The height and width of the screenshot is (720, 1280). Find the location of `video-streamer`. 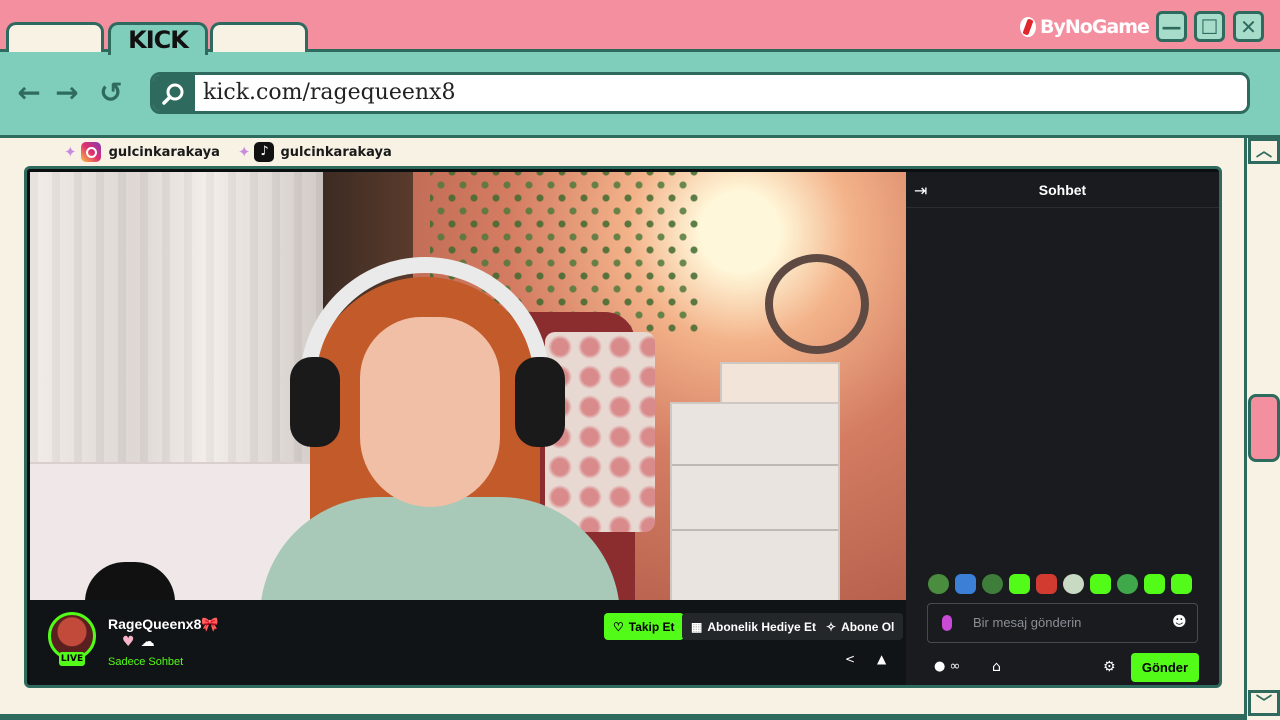

video-streamer is located at coordinates (440, 428).